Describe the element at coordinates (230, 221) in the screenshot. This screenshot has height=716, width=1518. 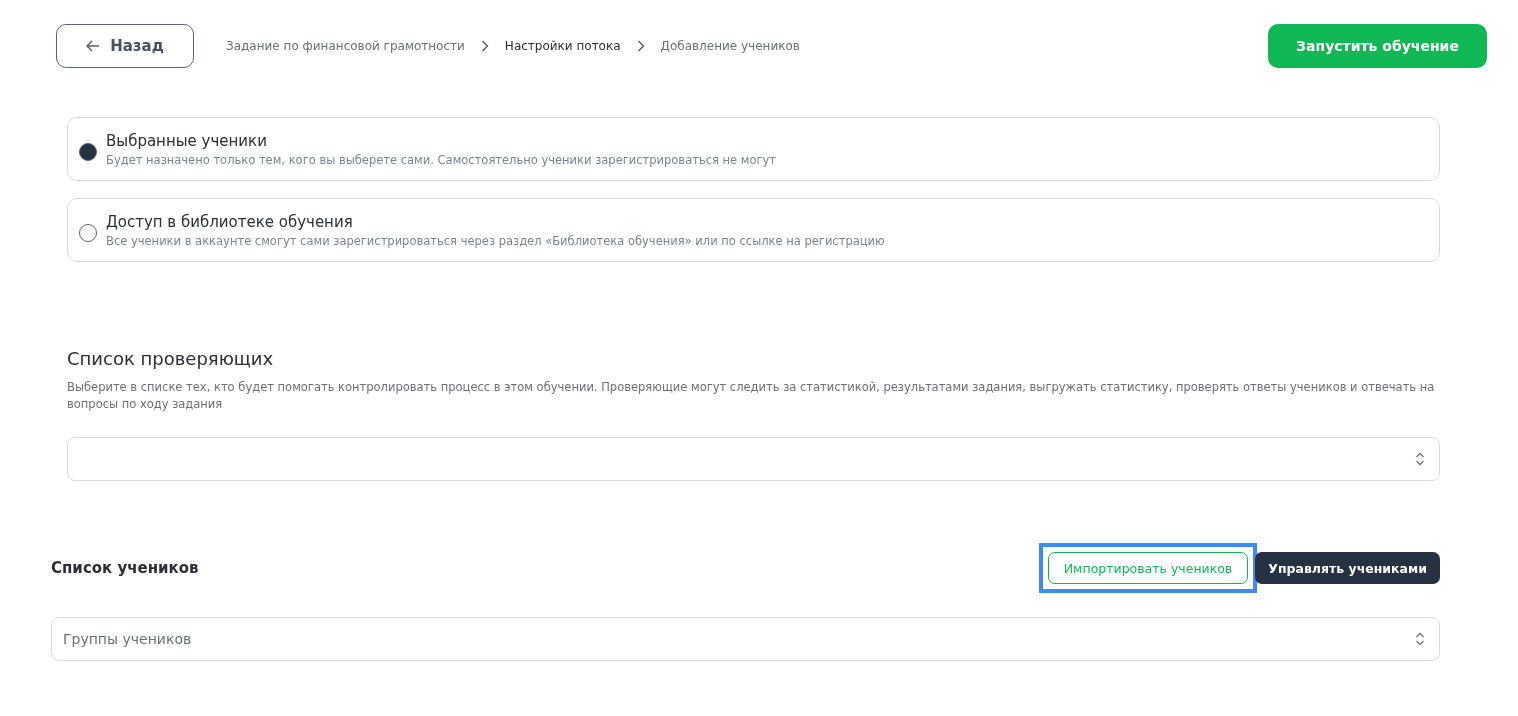
I see `option-title: Доступ в библиотеке обучения` at that location.